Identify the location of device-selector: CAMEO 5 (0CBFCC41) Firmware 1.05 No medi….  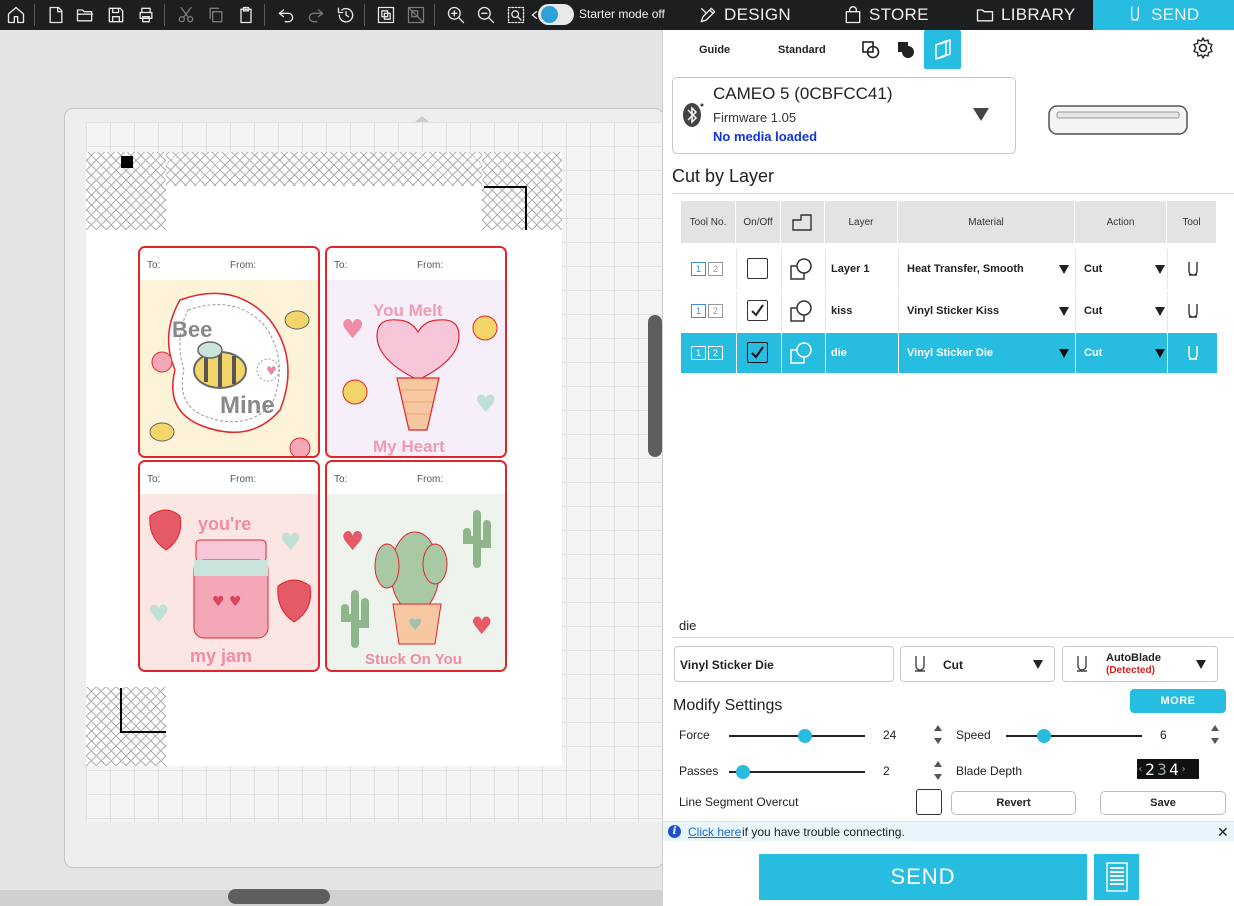
(844, 115).